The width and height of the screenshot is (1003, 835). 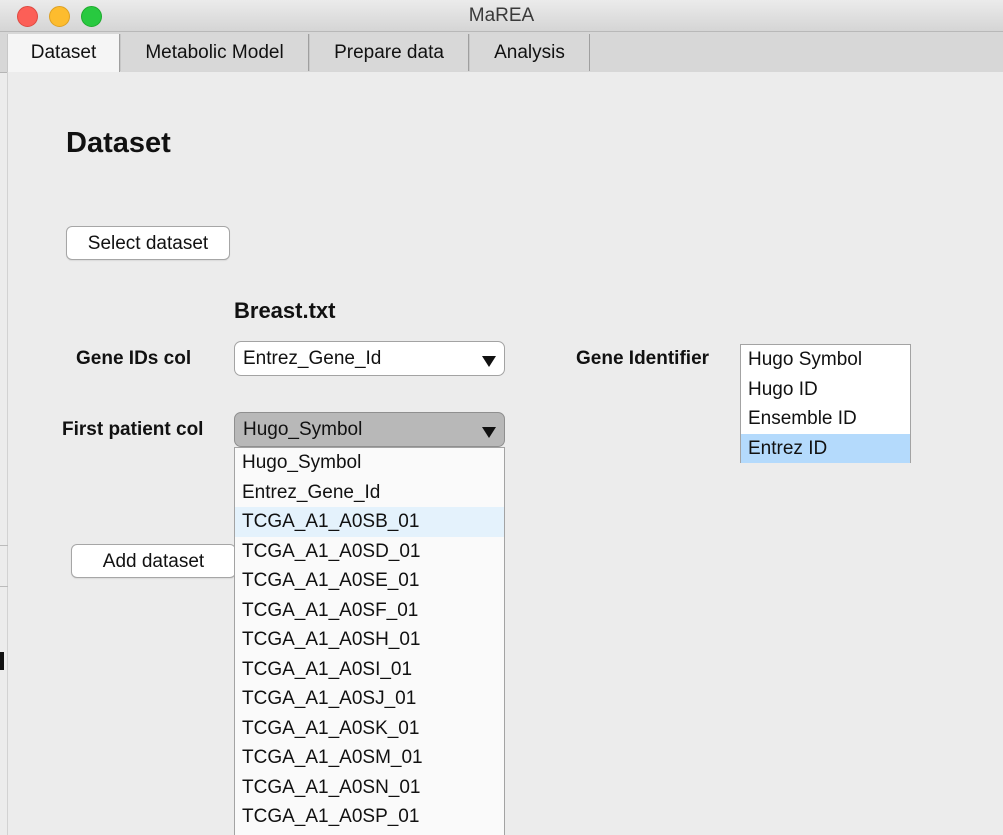 What do you see at coordinates (369, 522) in the screenshot?
I see `dropdown-option-hovered: TCGA_A1_A0SB_01` at bounding box center [369, 522].